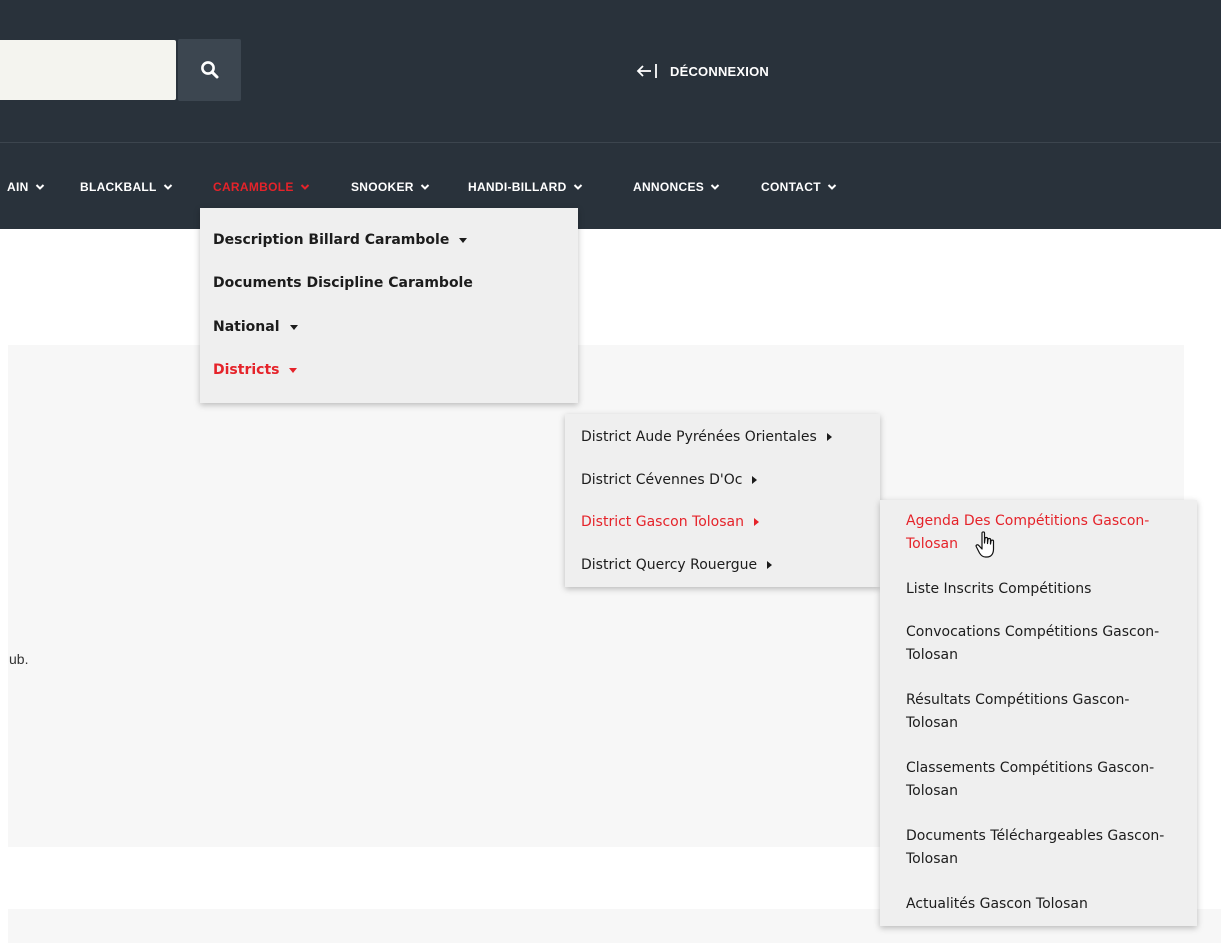  Describe the element at coordinates (1033, 632) in the screenshot. I see `submenu-item-label: Convocations Compétitions Gascon-` at that location.